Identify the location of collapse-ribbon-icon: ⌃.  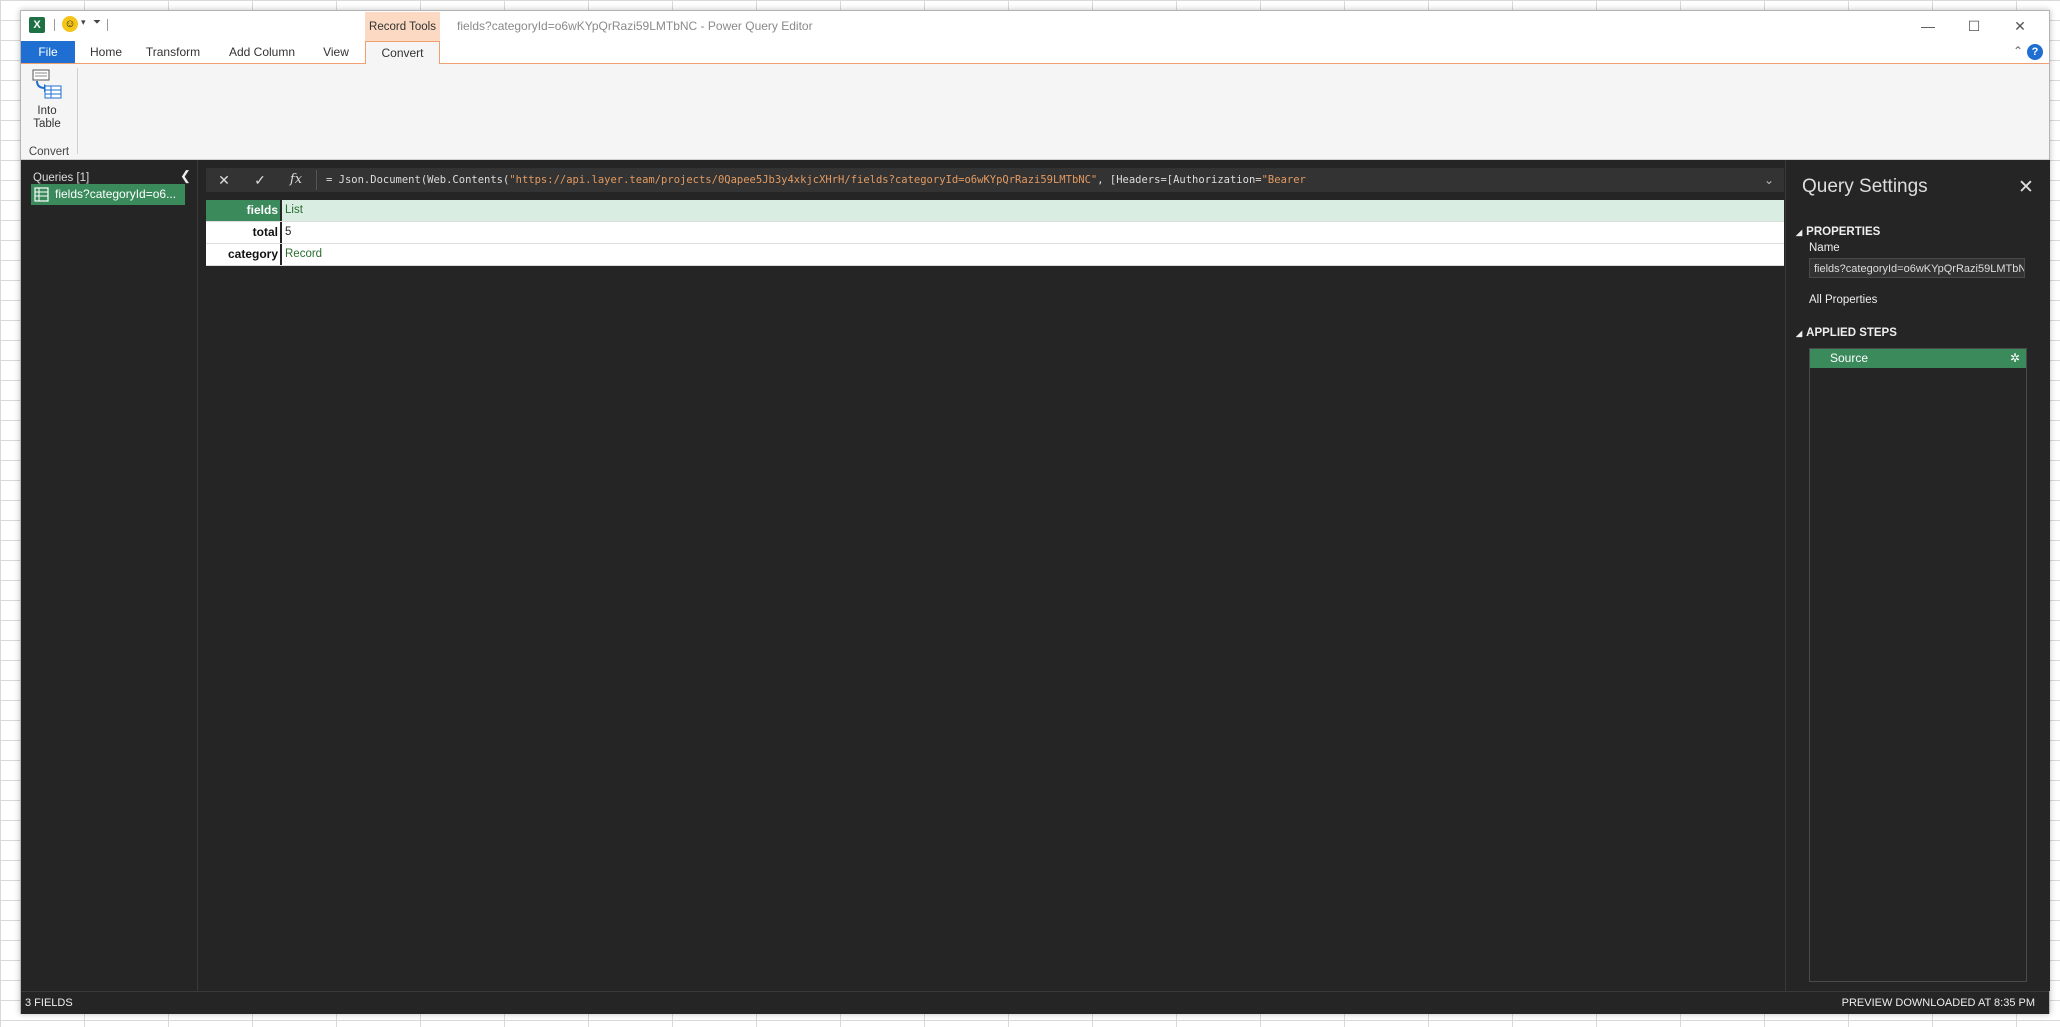
(2018, 51).